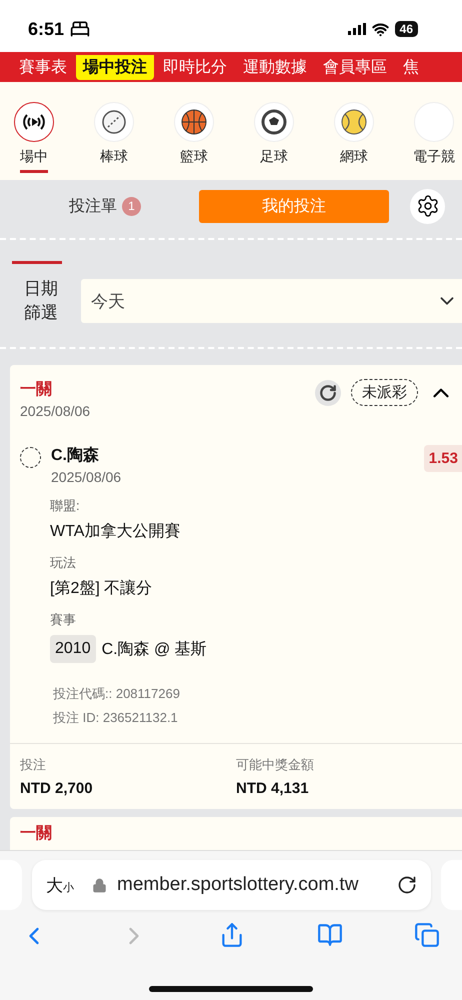 The height and width of the screenshot is (1000, 462). What do you see at coordinates (102, 588) in the screenshot?
I see `detail-value: [第2盤] 不讓分` at bounding box center [102, 588].